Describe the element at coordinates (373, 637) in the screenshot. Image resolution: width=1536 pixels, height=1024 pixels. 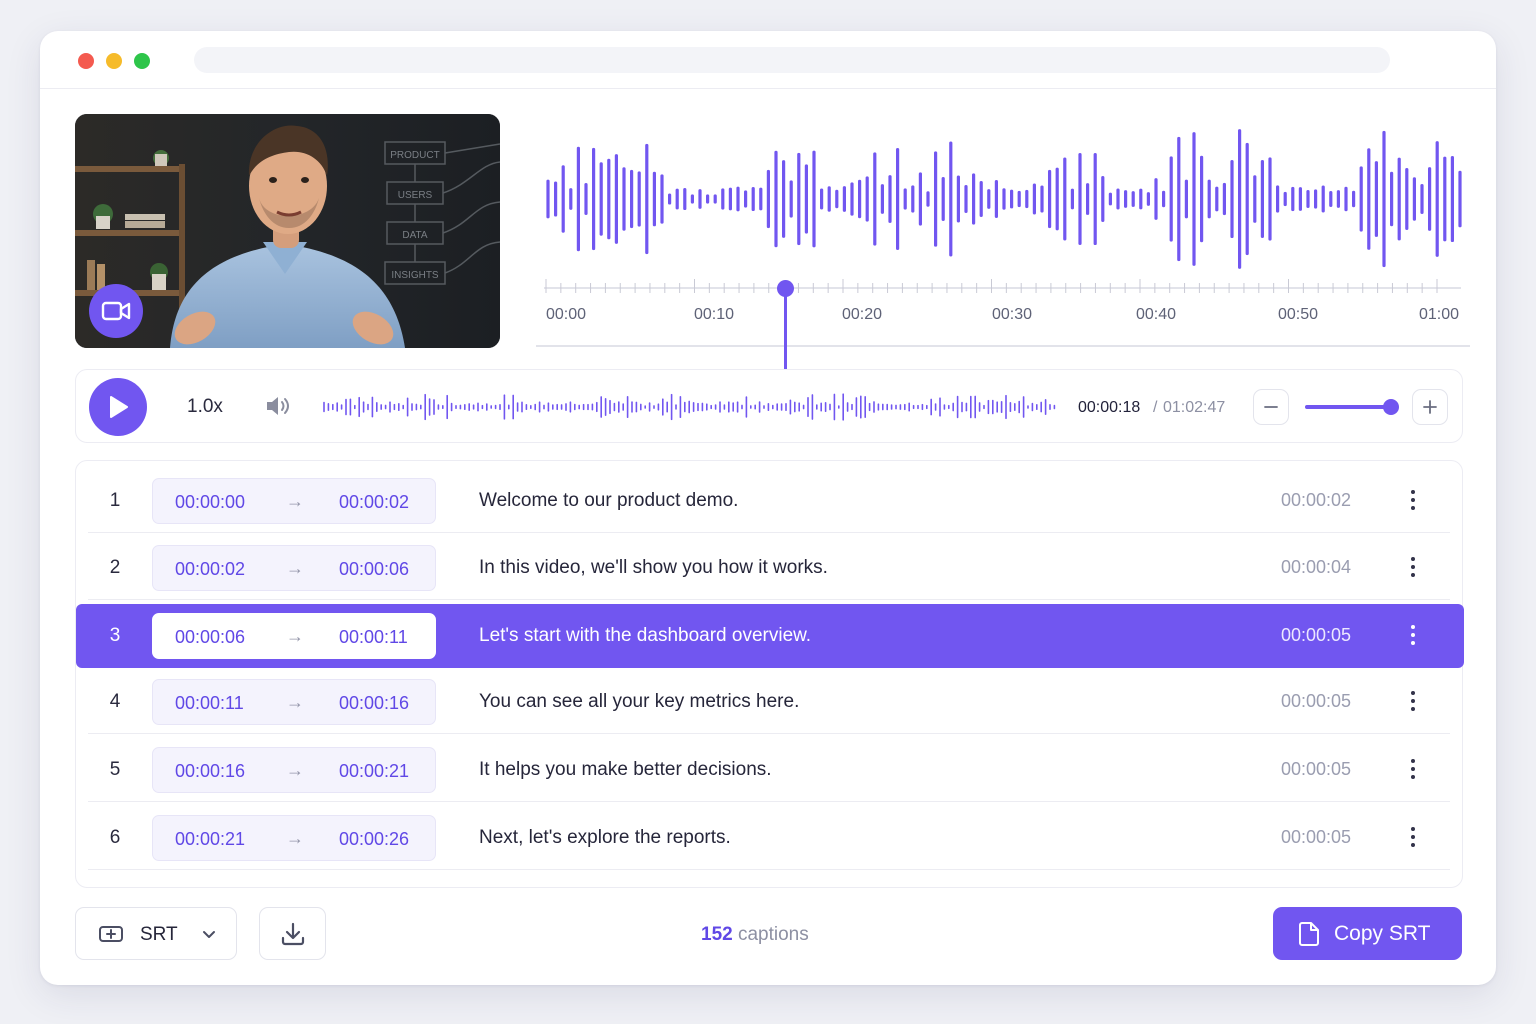
I see `end-time: 00:00:11` at that location.